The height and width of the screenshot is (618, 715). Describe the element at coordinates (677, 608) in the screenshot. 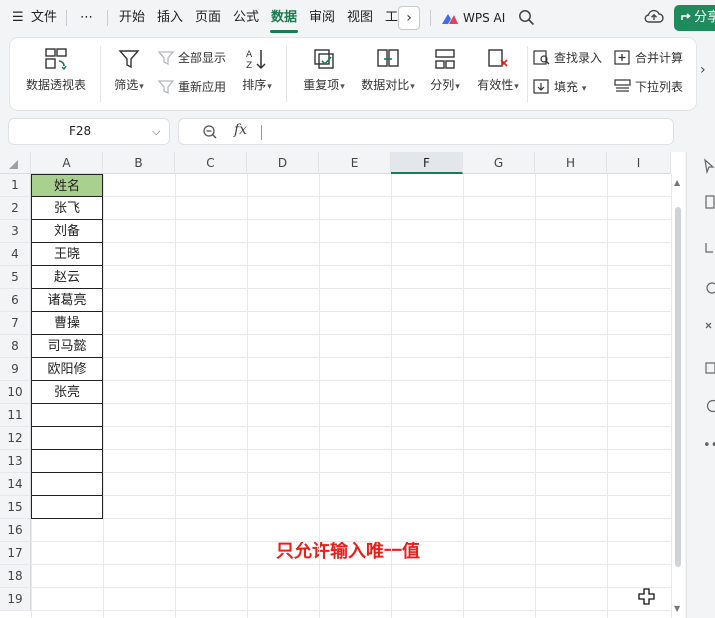

I see `scroll-down-icon: ▼` at that location.